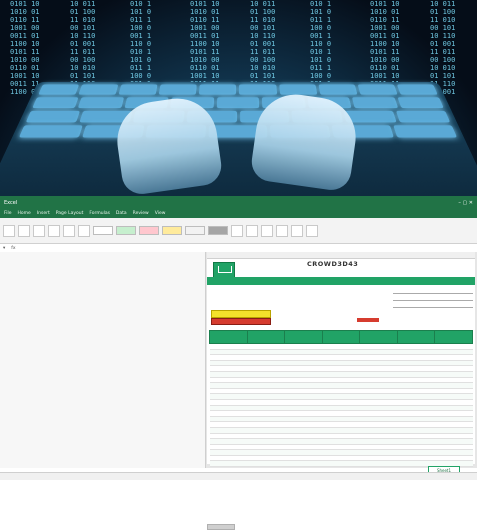 Image resolution: width=477 pixels, height=530 pixels. What do you see at coordinates (39, 230) in the screenshot?
I see `font-button` at bounding box center [39, 230].